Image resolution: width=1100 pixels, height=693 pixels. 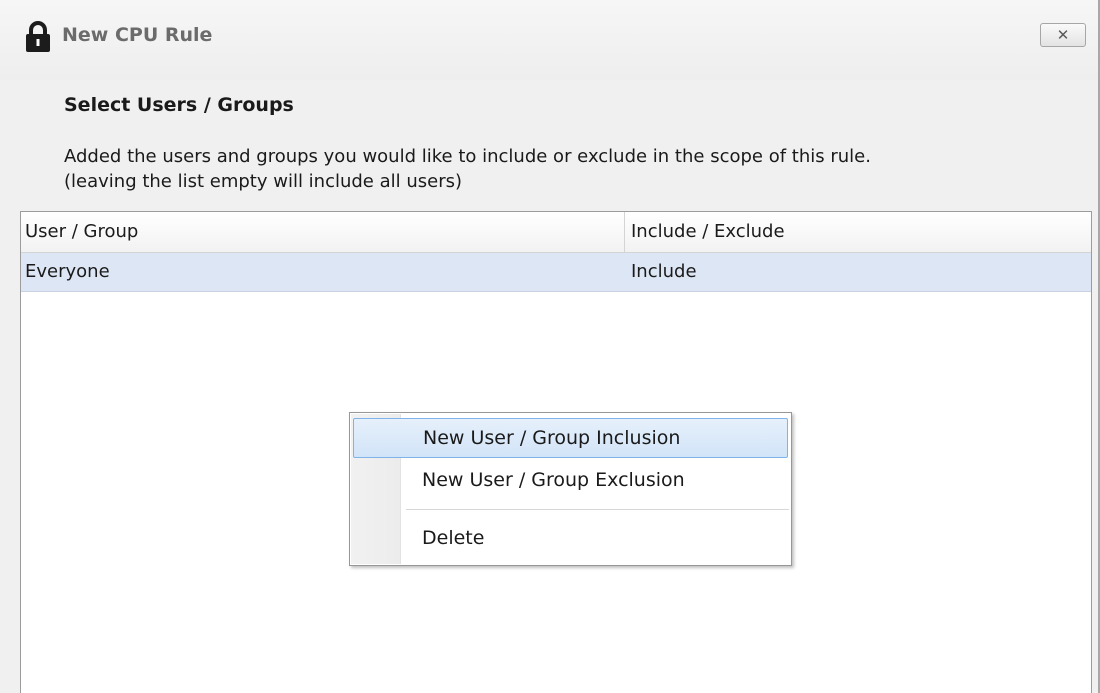 I want to click on menu-item-new-exclusion: New User / Group Exclusion, so click(x=570, y=481).